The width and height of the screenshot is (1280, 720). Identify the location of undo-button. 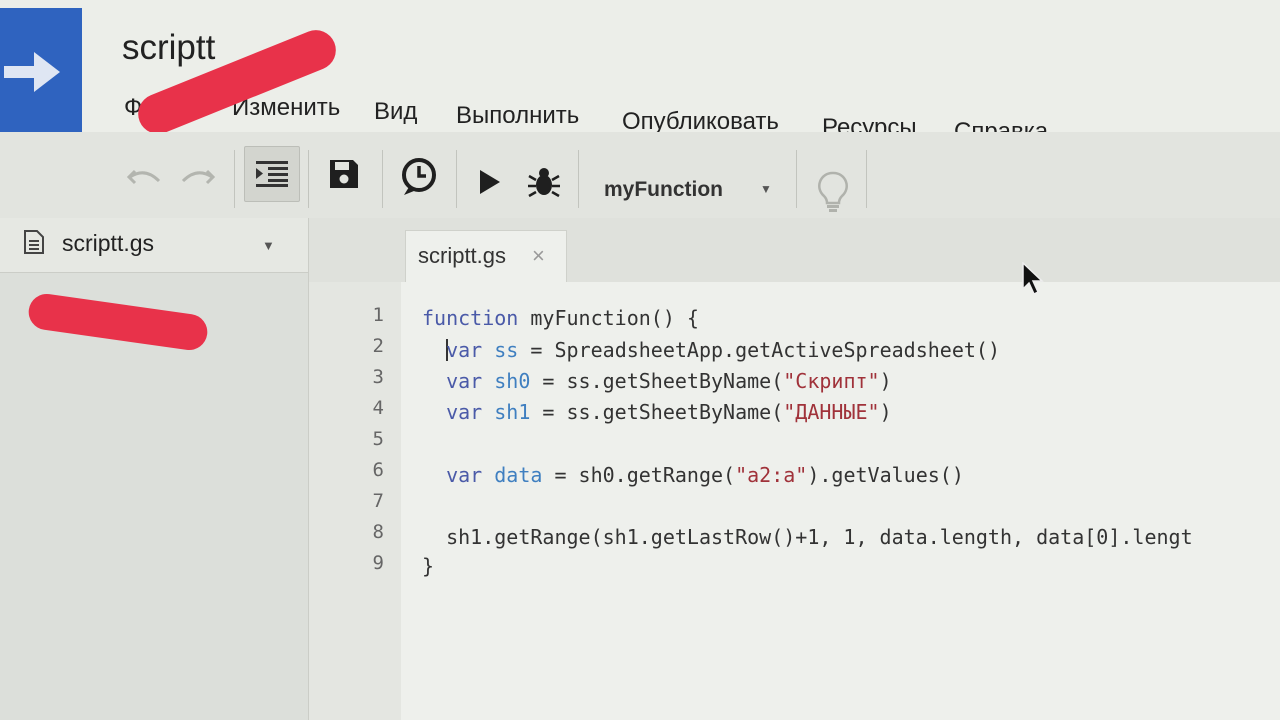
(144, 176).